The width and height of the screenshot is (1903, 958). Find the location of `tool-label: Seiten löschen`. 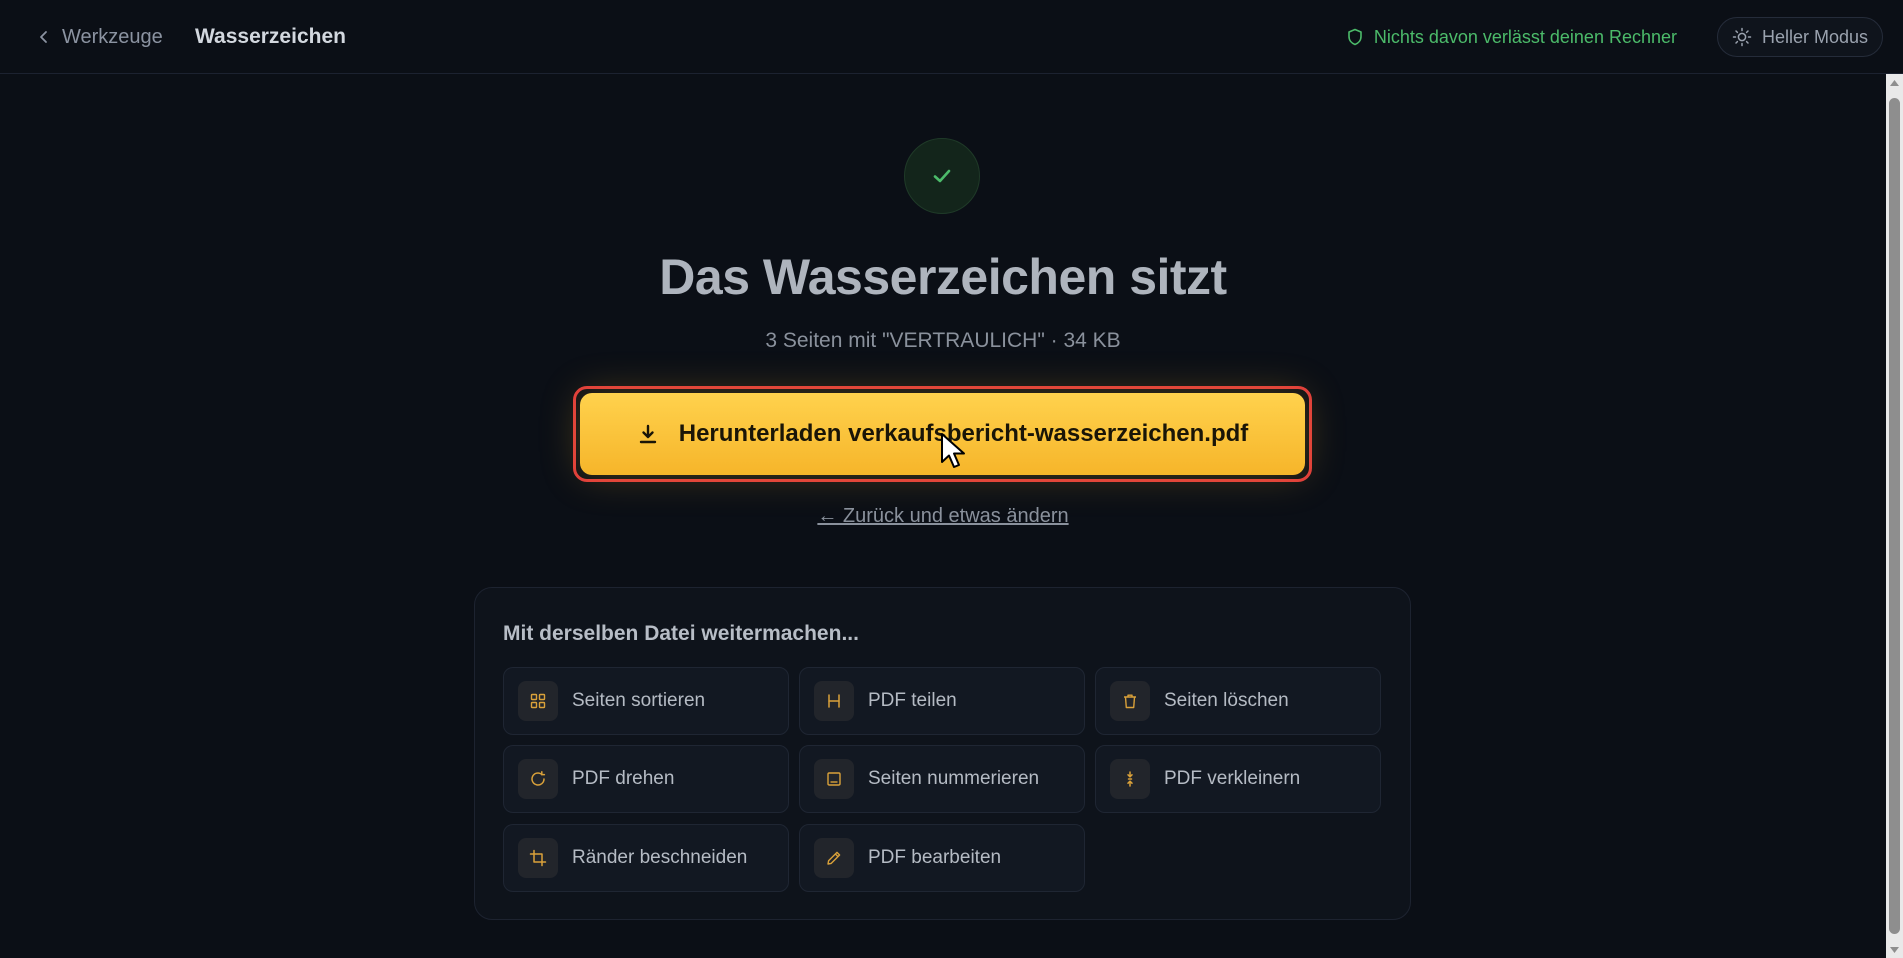

tool-label: Seiten löschen is located at coordinates (1226, 700).